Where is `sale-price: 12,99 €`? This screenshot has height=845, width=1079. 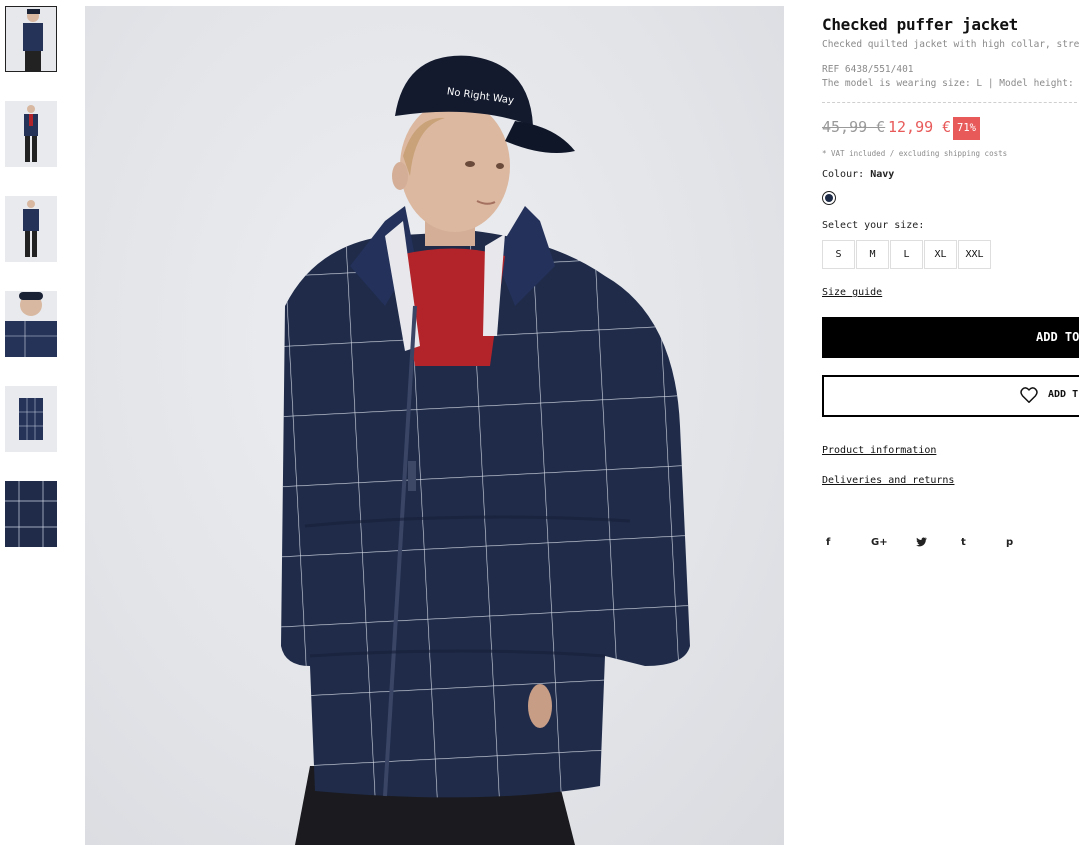
sale-price: 12,99 € is located at coordinates (920, 127).